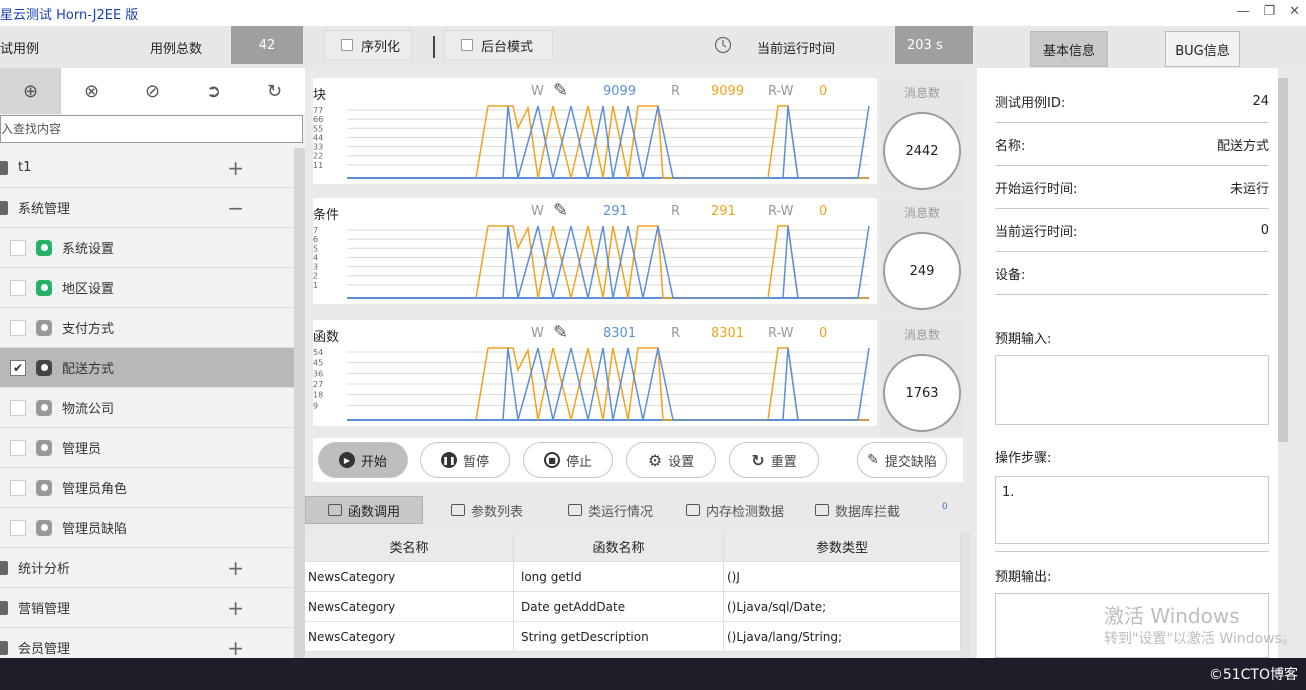 Image resolution: width=1306 pixels, height=690 pixels. Describe the element at coordinates (1132, 390) in the screenshot. I see `expected-input-box` at that location.